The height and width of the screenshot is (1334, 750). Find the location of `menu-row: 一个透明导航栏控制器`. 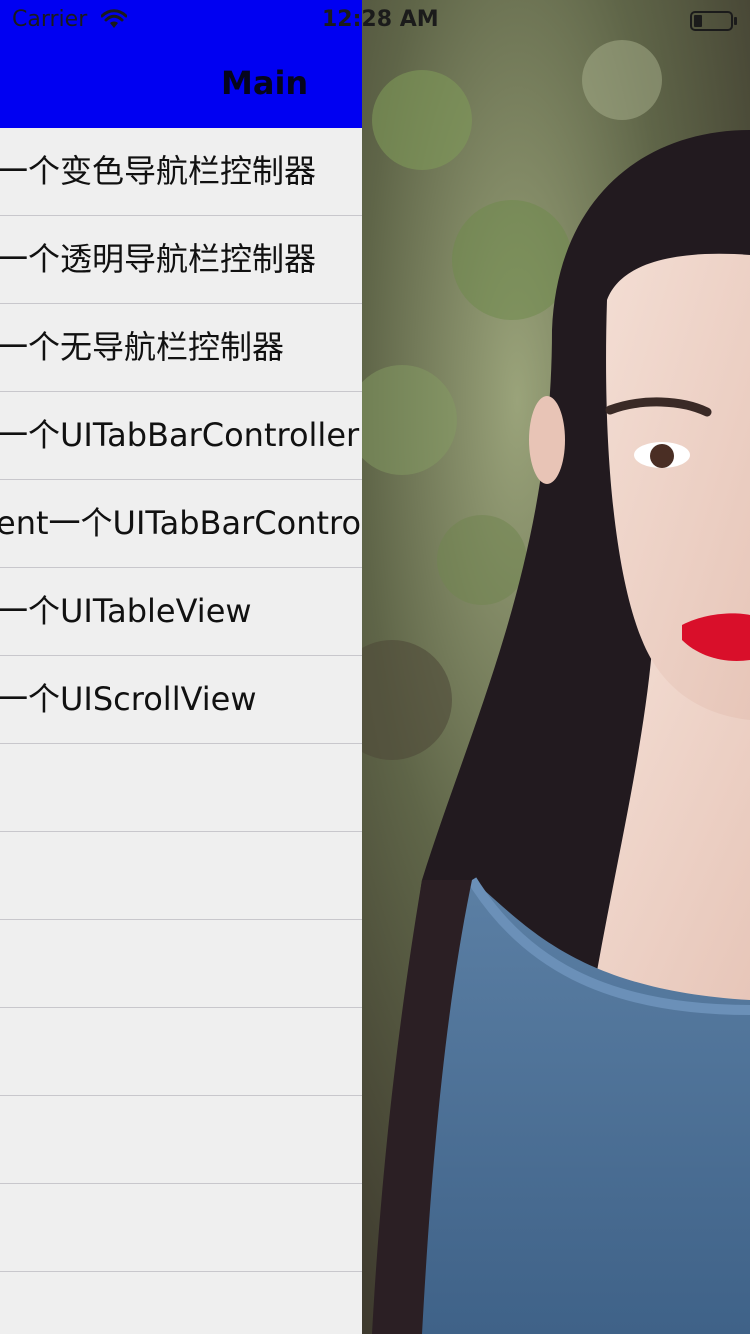

menu-row: 一个透明导航栏控制器 is located at coordinates (181, 260).